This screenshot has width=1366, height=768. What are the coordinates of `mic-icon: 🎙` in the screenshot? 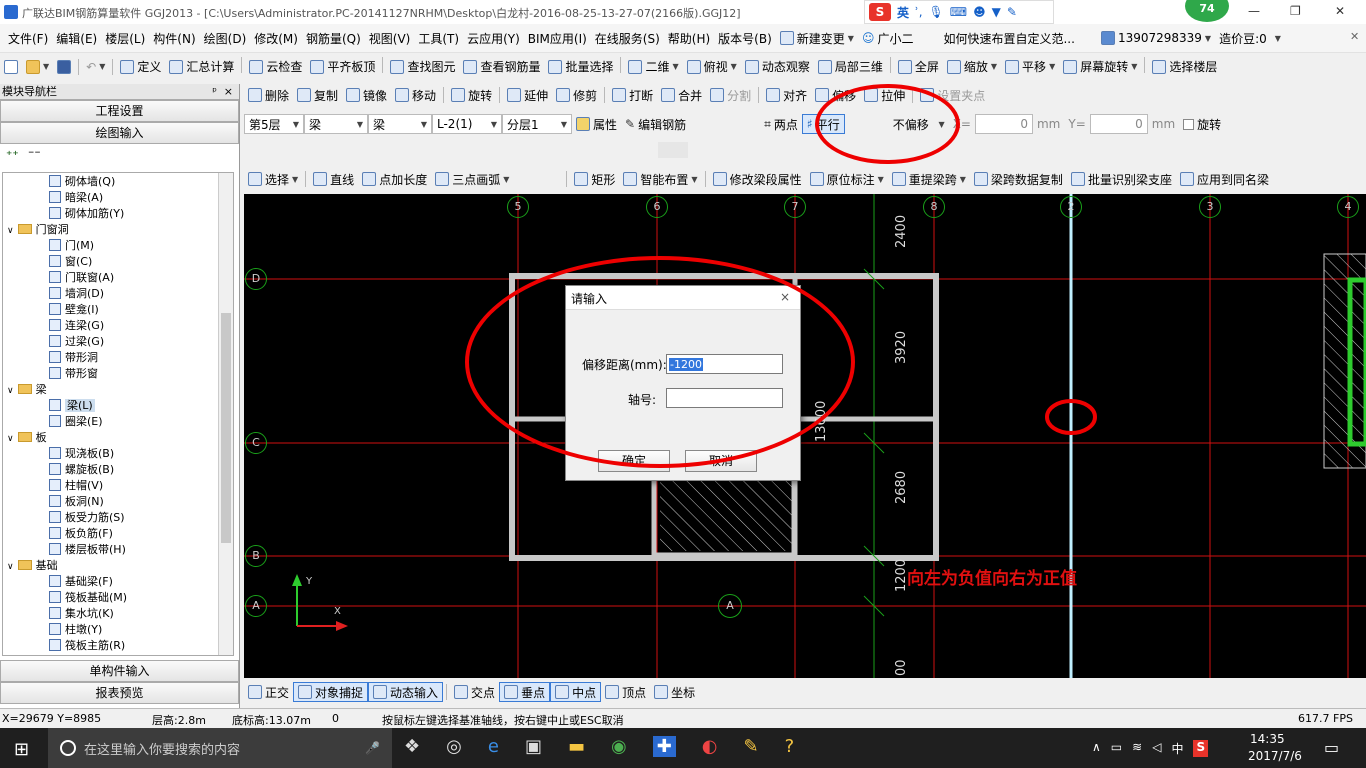 It's located at (936, 12).